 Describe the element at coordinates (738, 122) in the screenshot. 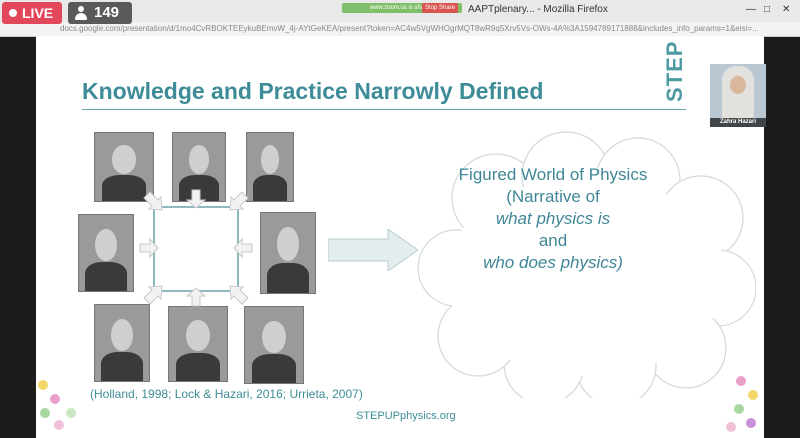

I see `presenter-name: Zahra Hazari` at that location.